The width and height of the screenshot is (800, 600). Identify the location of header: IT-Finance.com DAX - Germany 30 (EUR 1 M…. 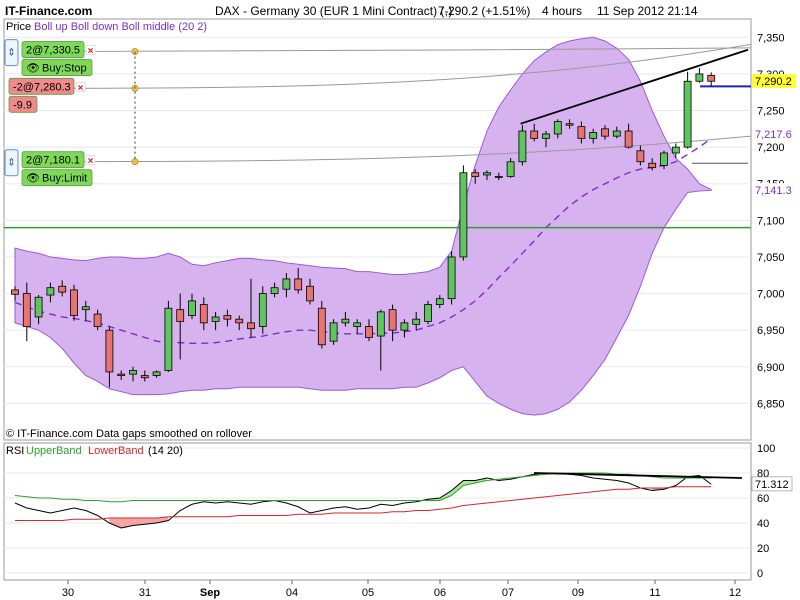
(351, 11).